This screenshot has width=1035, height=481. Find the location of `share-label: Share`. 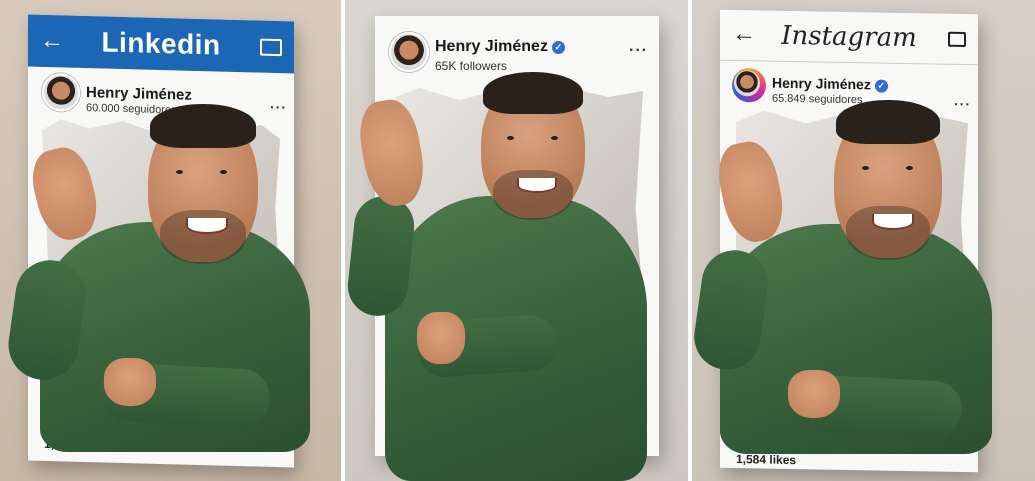

share-label: Share is located at coordinates (629, 442).